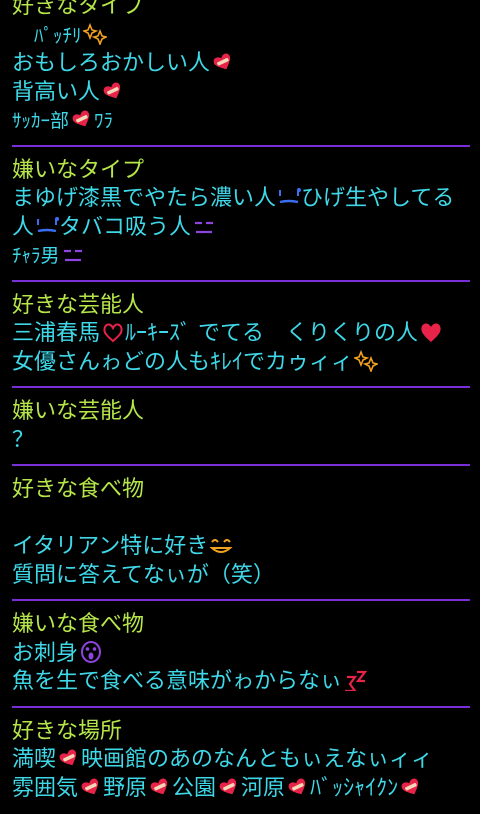  Describe the element at coordinates (355, 680) in the screenshot. I see `sigh-icon` at that location.